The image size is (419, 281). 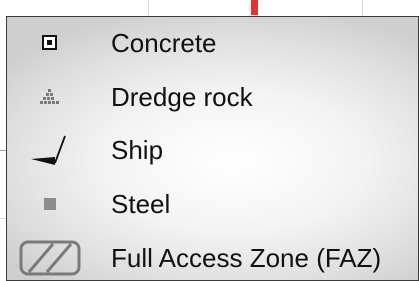 I want to click on legend-item-concrete: Concrete, so click(x=212, y=43).